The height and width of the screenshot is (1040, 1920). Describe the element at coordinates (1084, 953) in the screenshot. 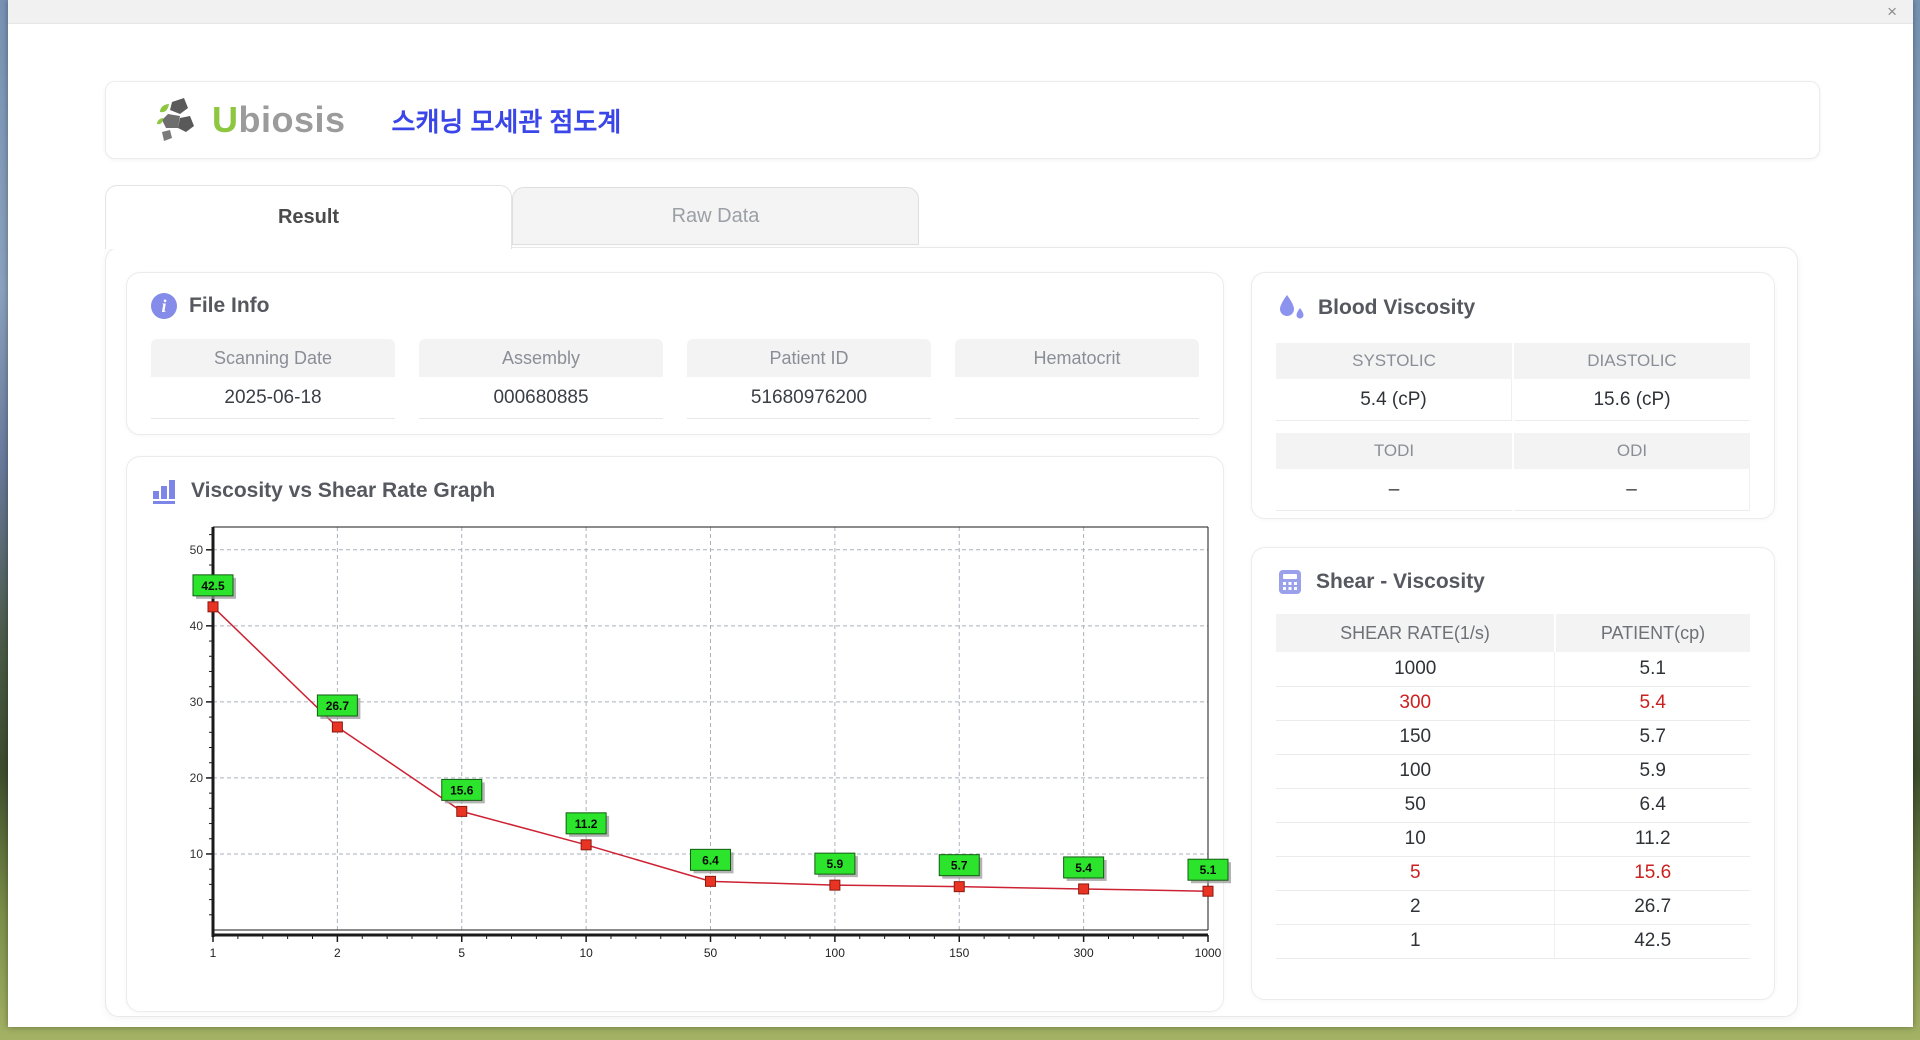

I see `svg-text: 300` at that location.